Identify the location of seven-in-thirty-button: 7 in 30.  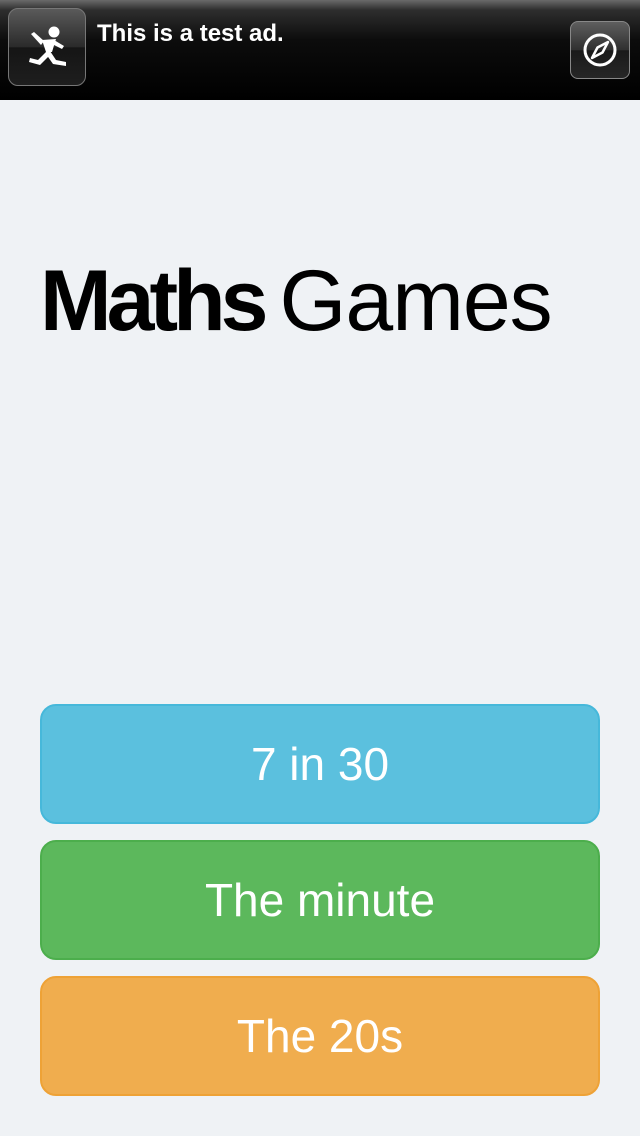
(320, 764).